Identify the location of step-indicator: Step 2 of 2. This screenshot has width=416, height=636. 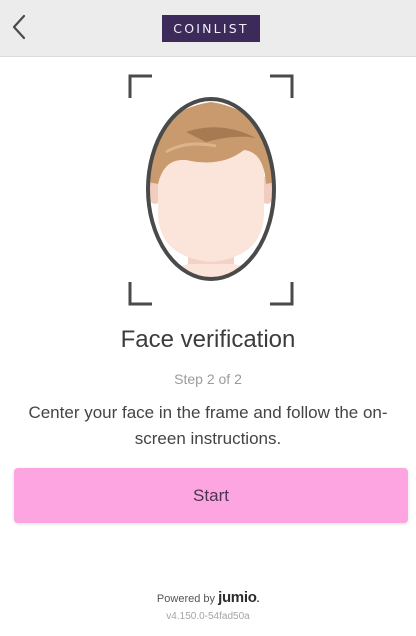
(208, 379).